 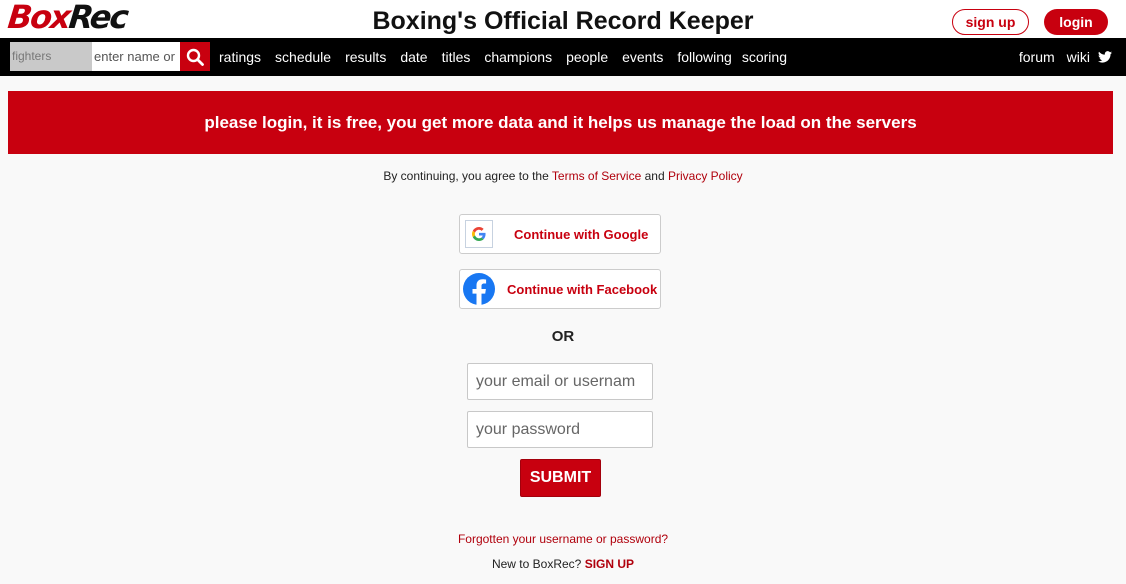 I want to click on nav-item-events: events, so click(x=642, y=57).